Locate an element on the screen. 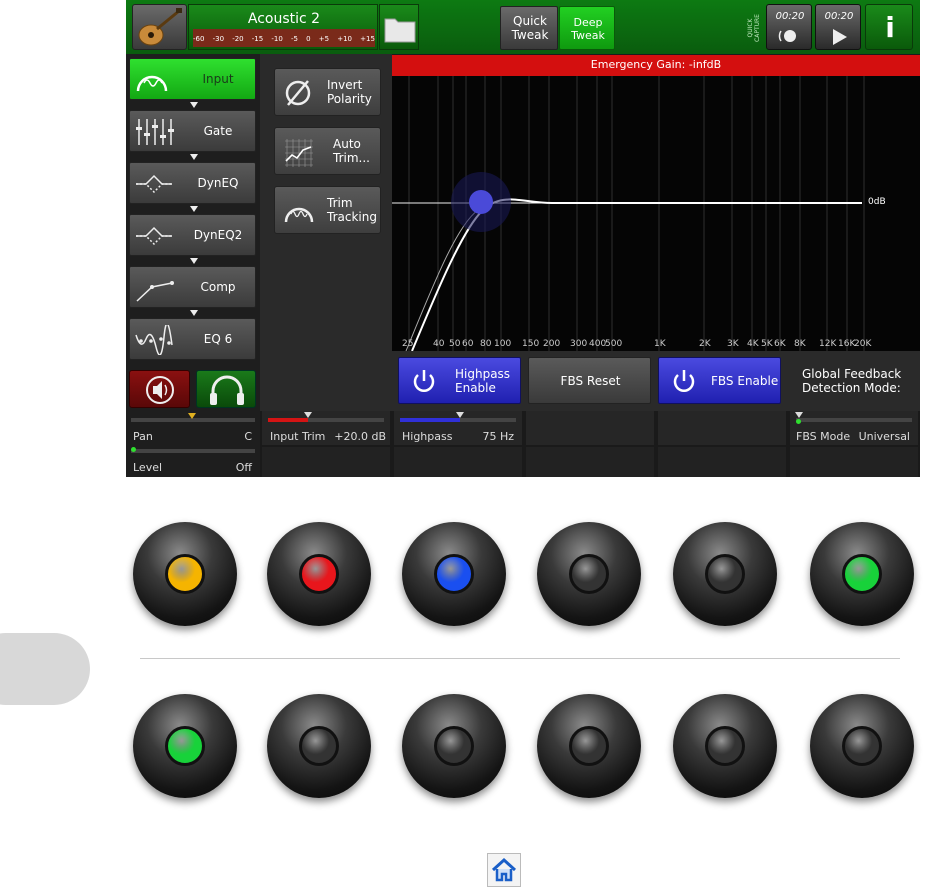  mute-button is located at coordinates (159, 389).